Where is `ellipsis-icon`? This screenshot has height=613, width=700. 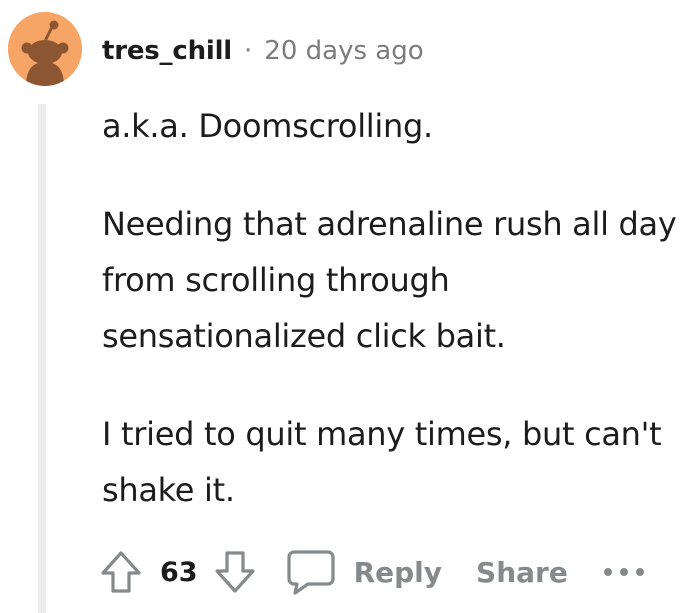
ellipsis-icon is located at coordinates (623, 572).